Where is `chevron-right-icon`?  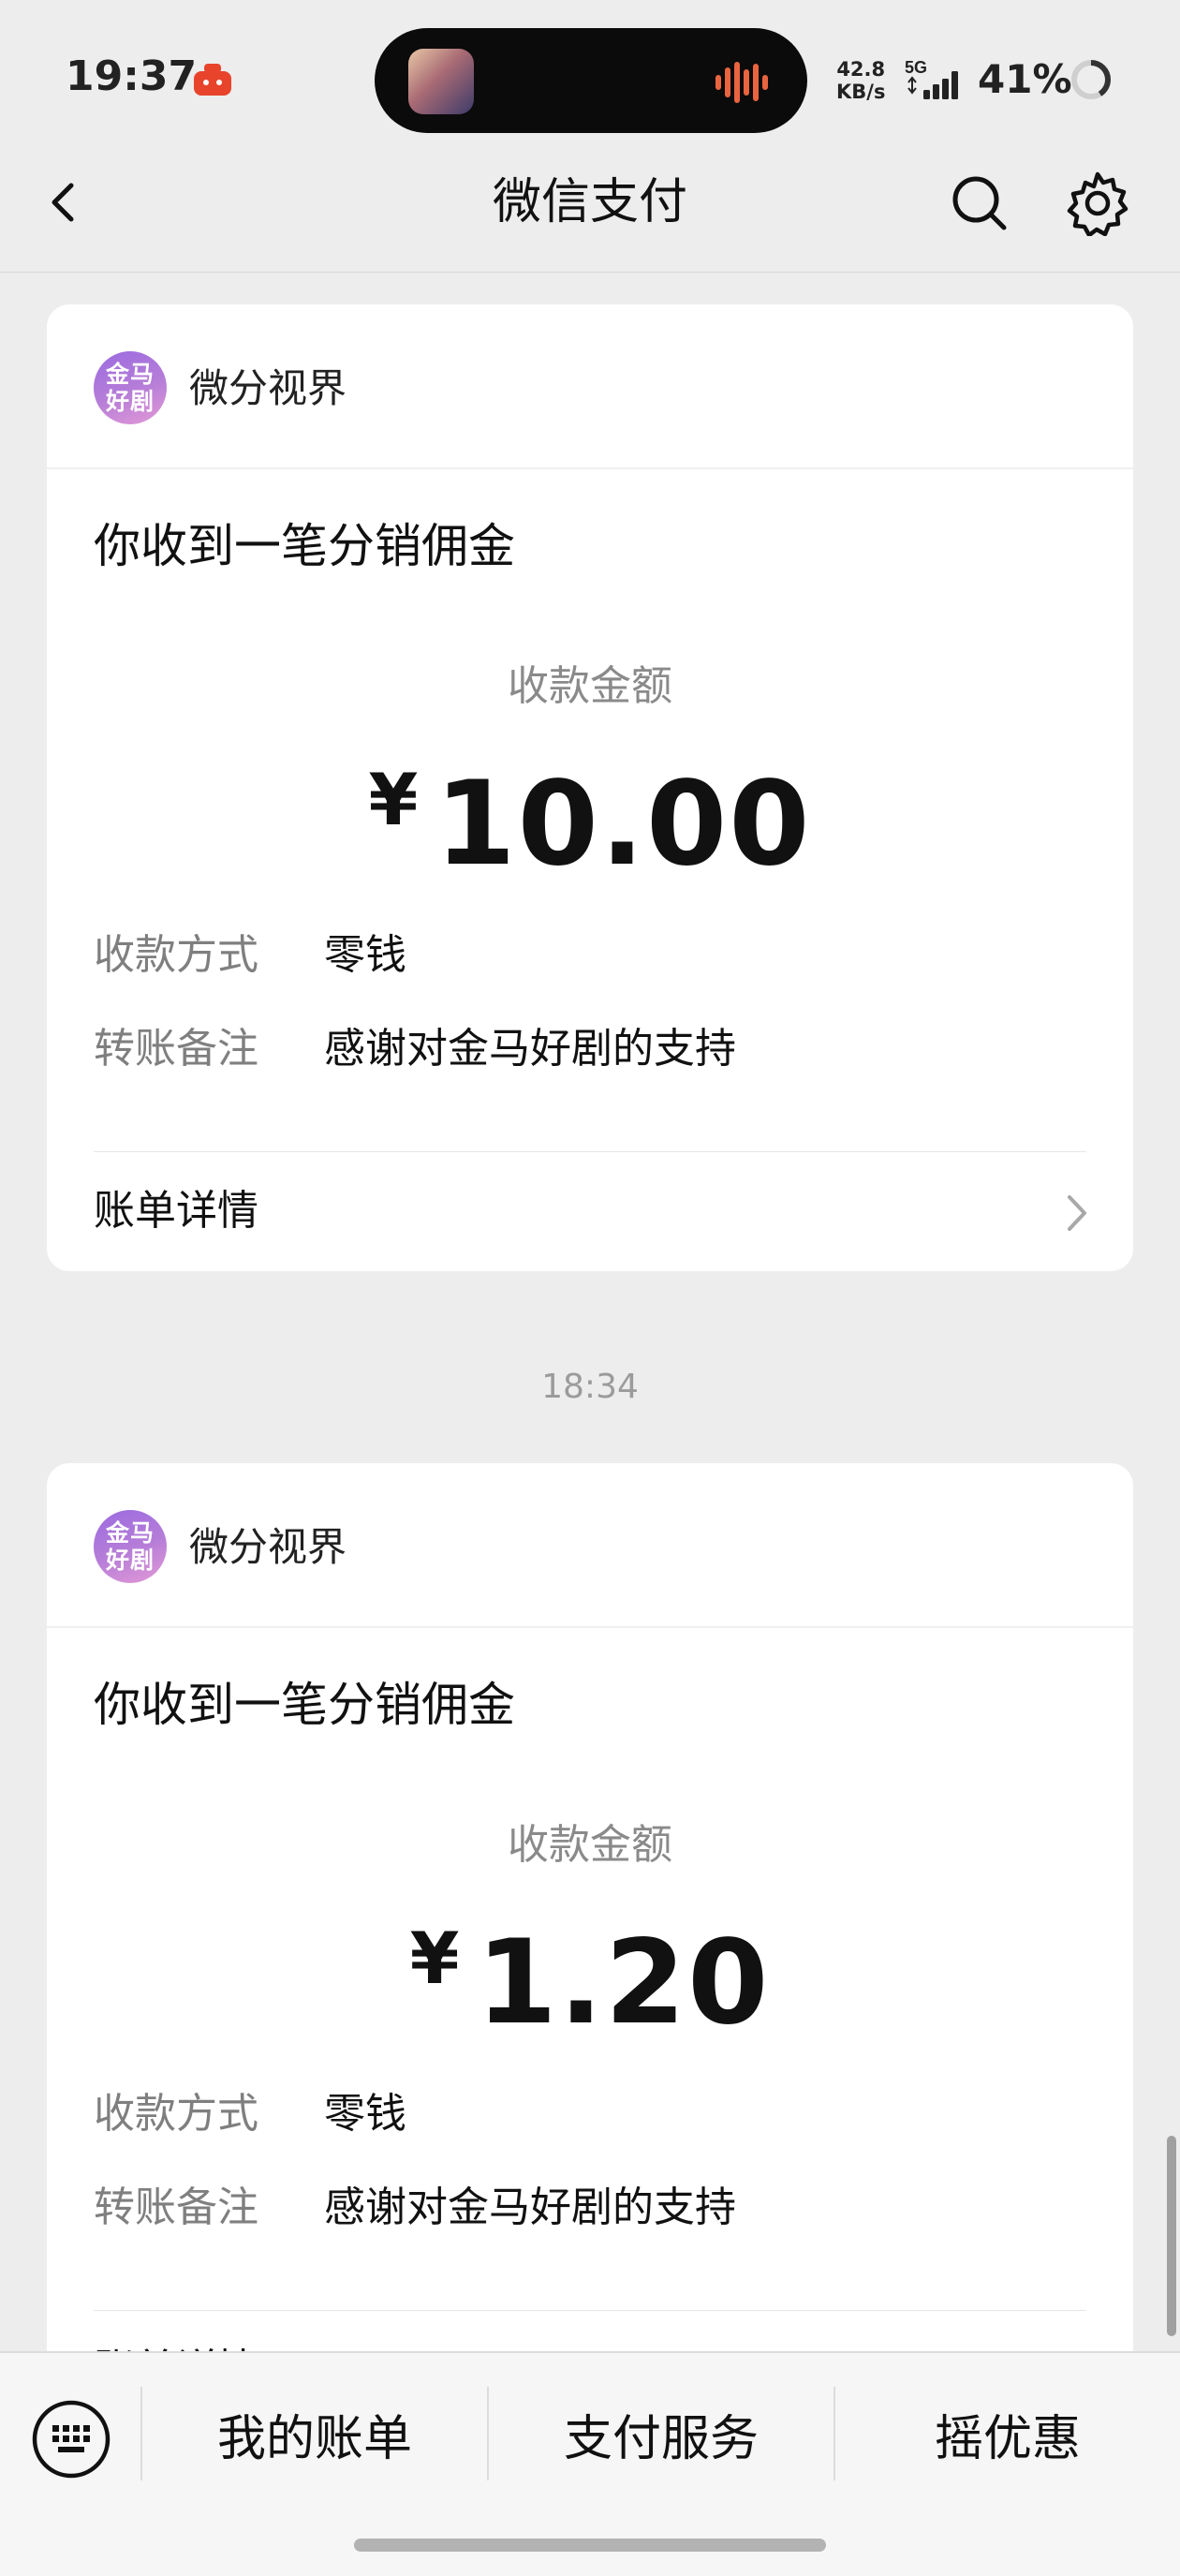
chevron-right-icon is located at coordinates (1077, 1213).